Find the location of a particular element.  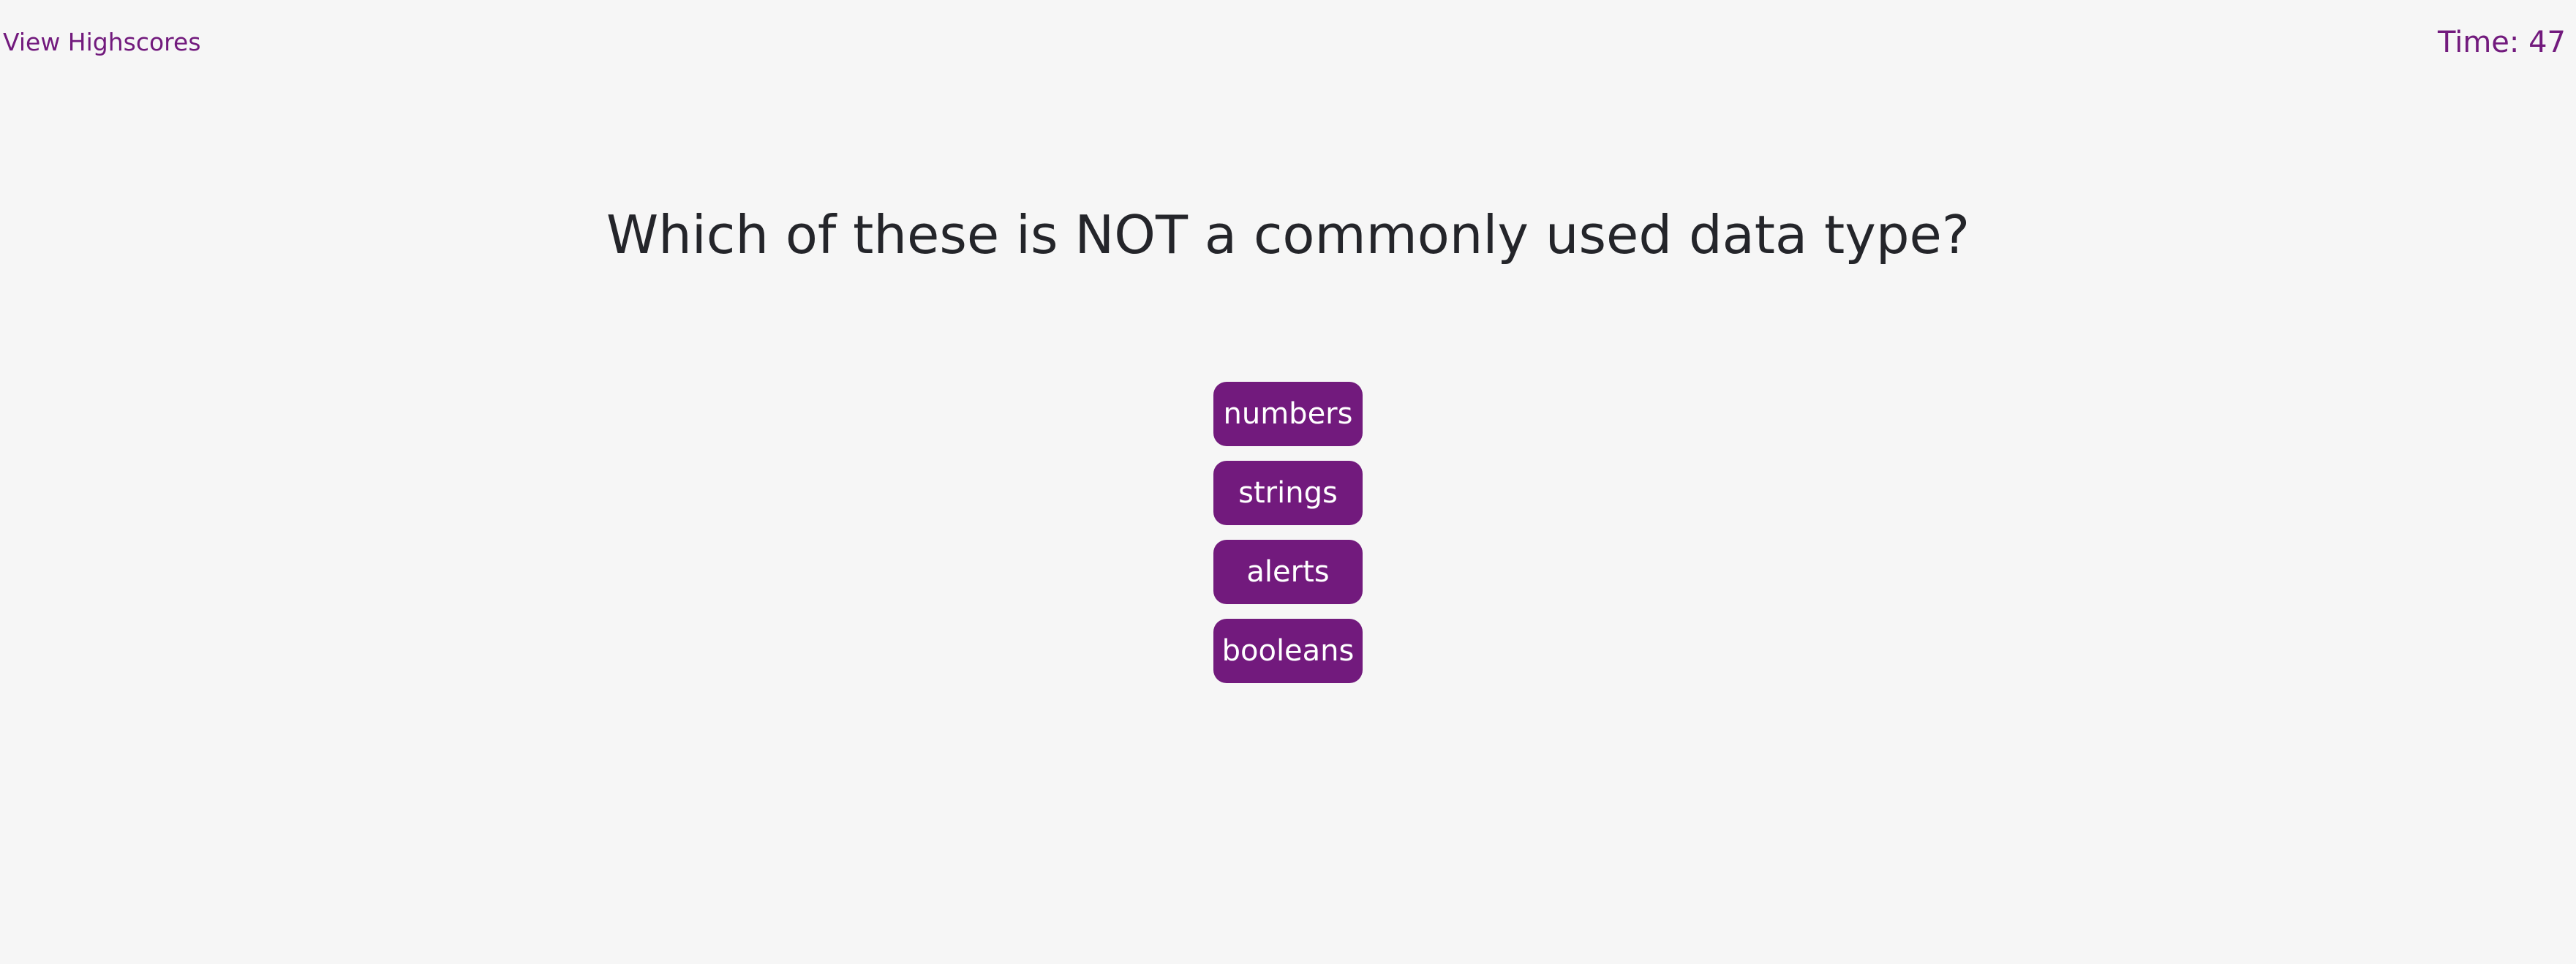

answer-label: booleans is located at coordinates (1288, 651).